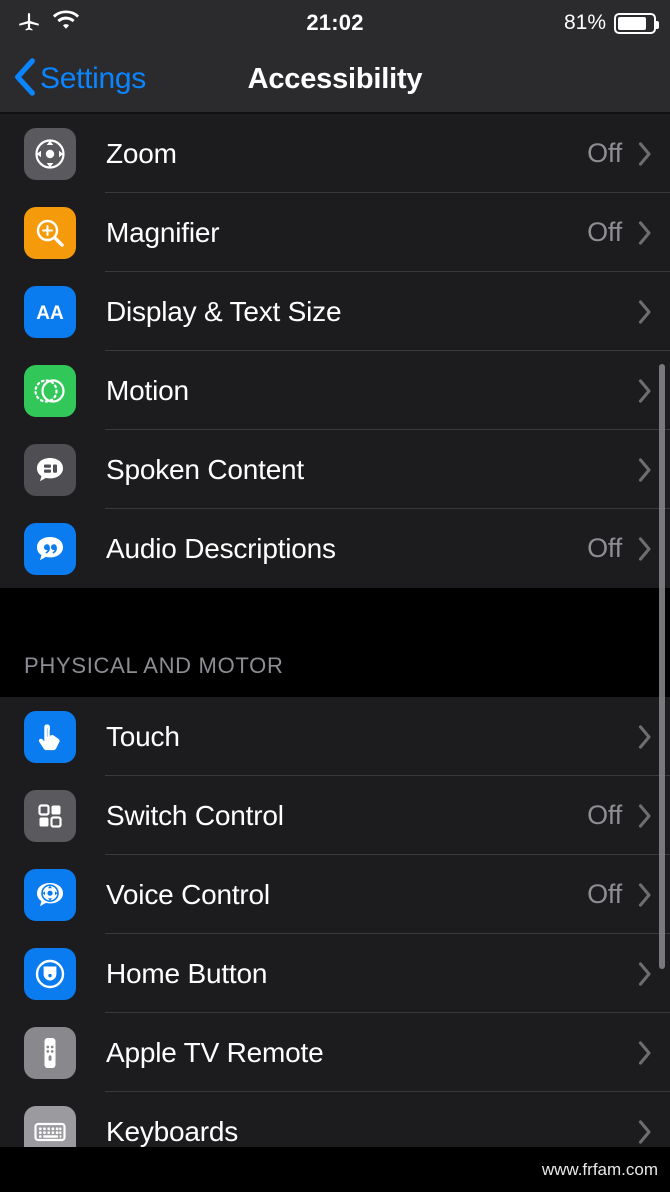 Image resolution: width=670 pixels, height=1192 pixels. I want to click on status-bar-right: 81%, so click(611, 23).